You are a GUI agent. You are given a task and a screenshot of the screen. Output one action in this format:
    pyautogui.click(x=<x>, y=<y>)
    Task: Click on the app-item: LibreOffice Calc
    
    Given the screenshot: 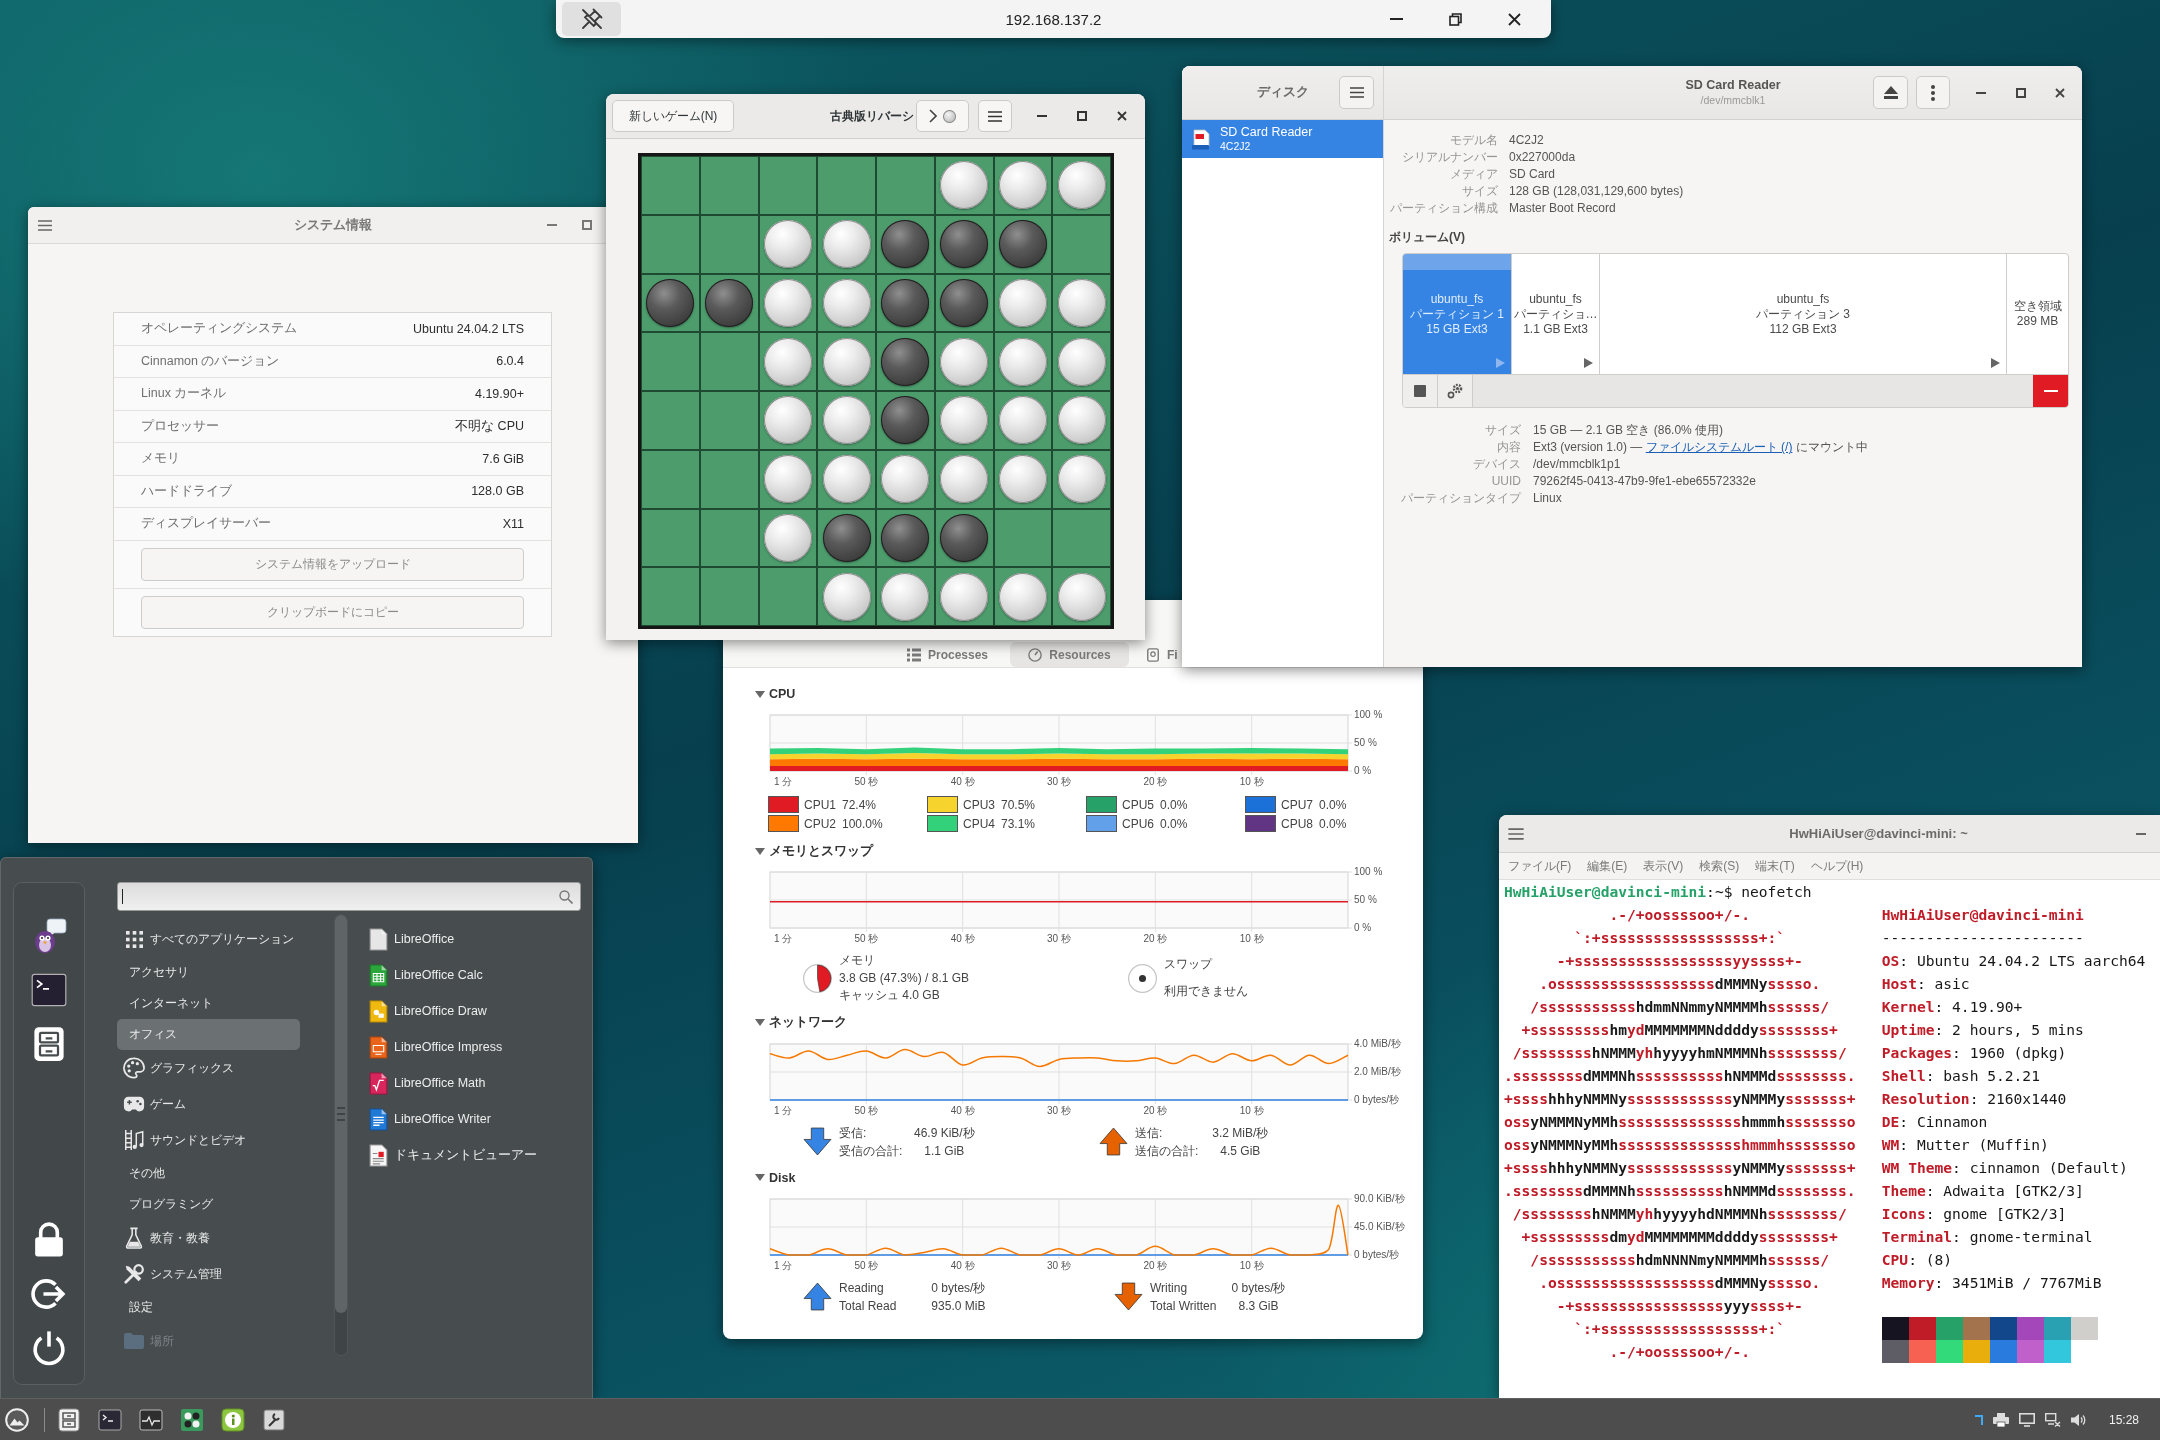 What is the action you would take?
    pyautogui.click(x=453, y=975)
    